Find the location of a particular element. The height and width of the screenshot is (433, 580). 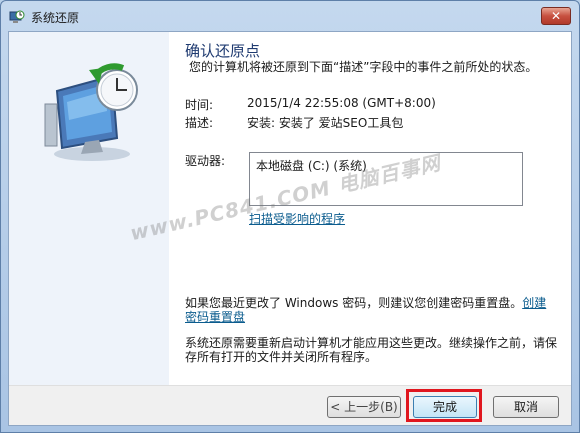

back-button: < 上一步(B) is located at coordinates (364, 407).